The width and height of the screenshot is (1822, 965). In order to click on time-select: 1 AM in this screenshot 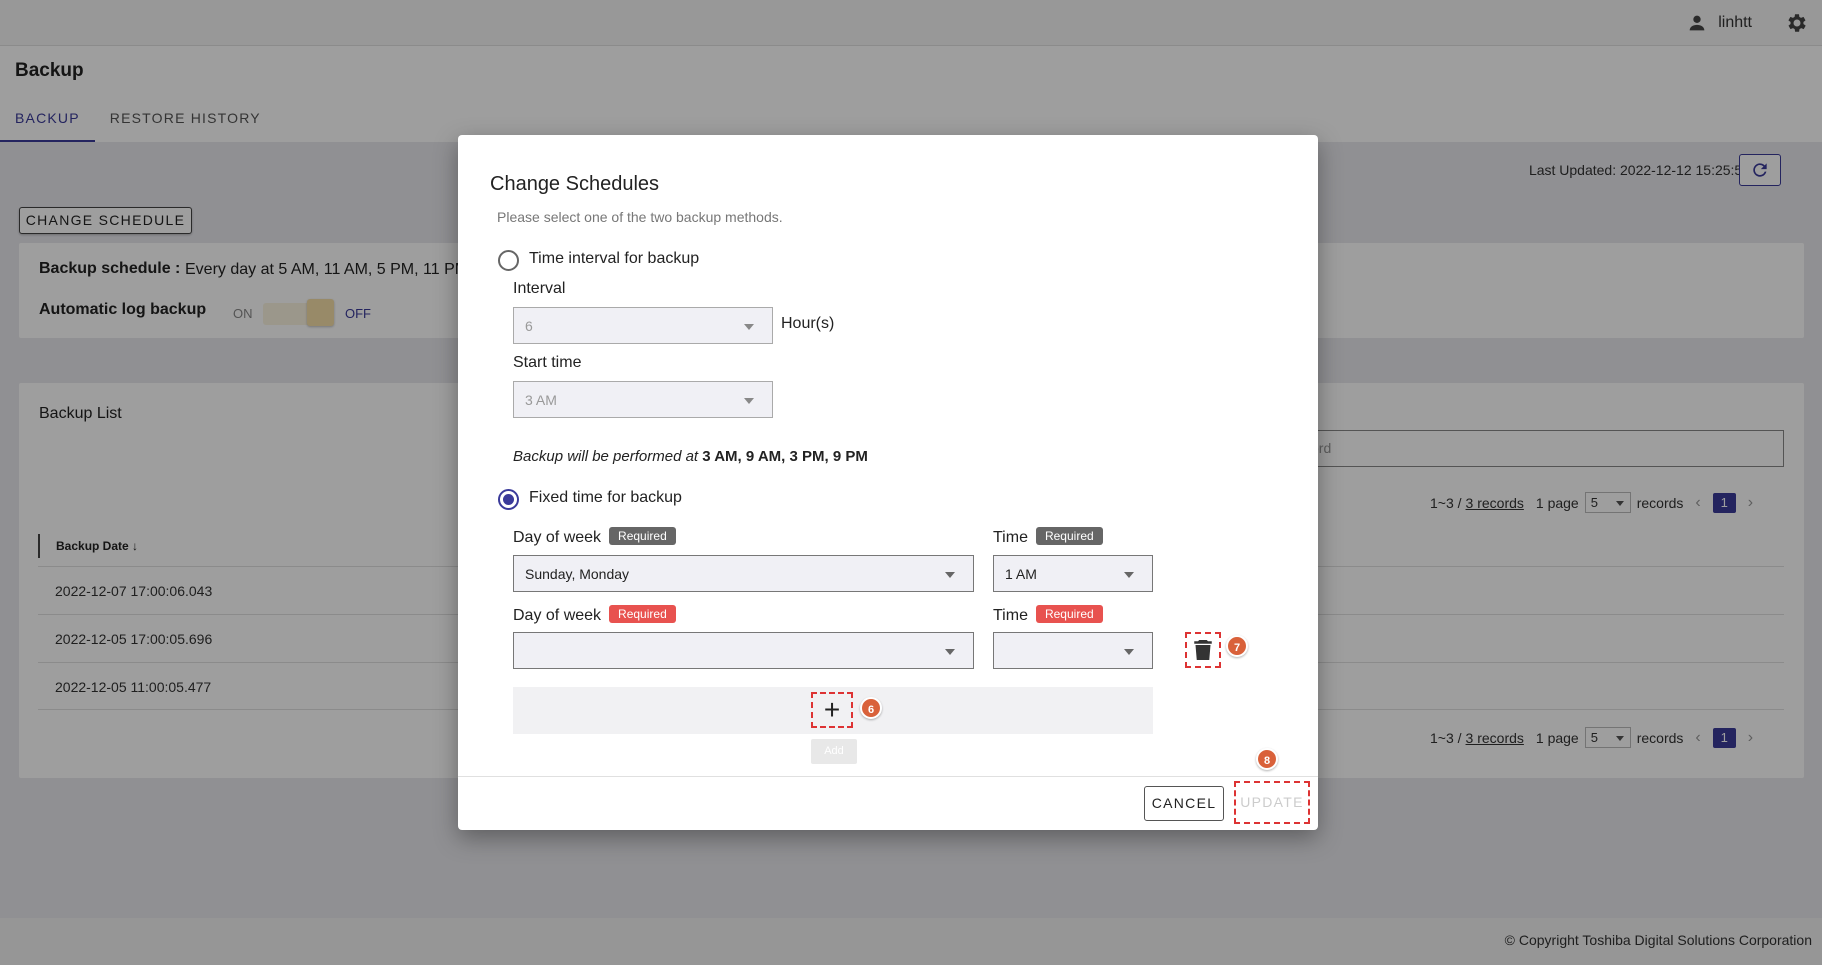, I will do `click(1073, 573)`.